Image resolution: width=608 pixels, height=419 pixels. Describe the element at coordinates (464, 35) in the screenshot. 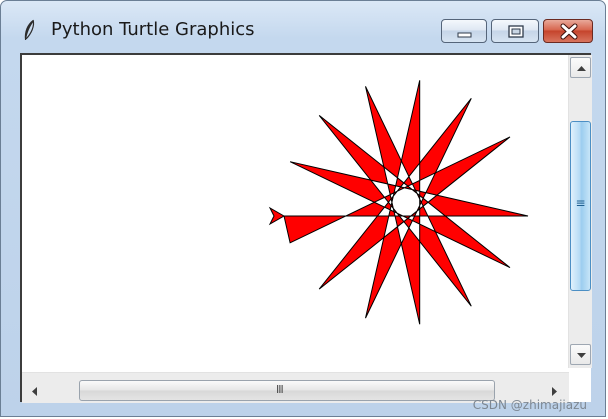

I see `minimize-icon` at that location.